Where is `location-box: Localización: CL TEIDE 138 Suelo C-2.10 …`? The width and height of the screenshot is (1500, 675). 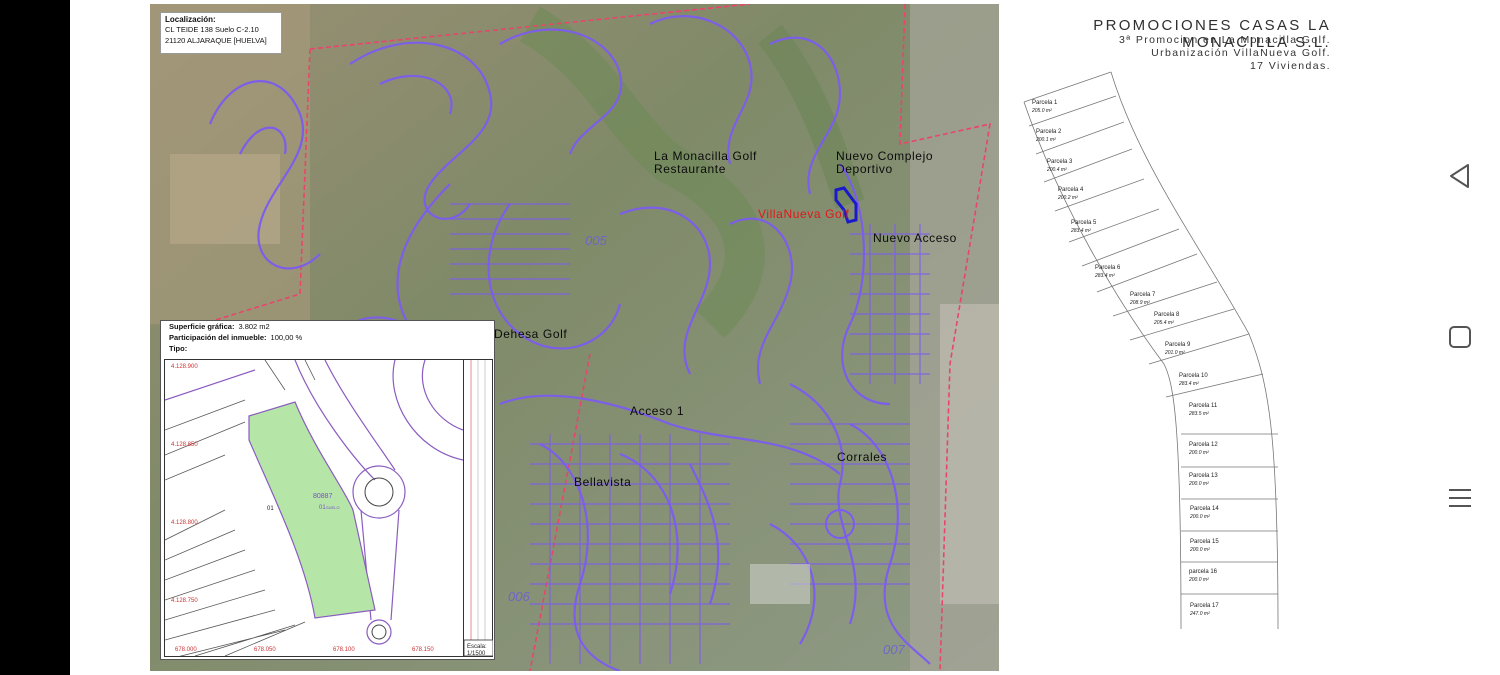 location-box: Localización: CL TEIDE 138 Suelo C-2.10 … is located at coordinates (221, 33).